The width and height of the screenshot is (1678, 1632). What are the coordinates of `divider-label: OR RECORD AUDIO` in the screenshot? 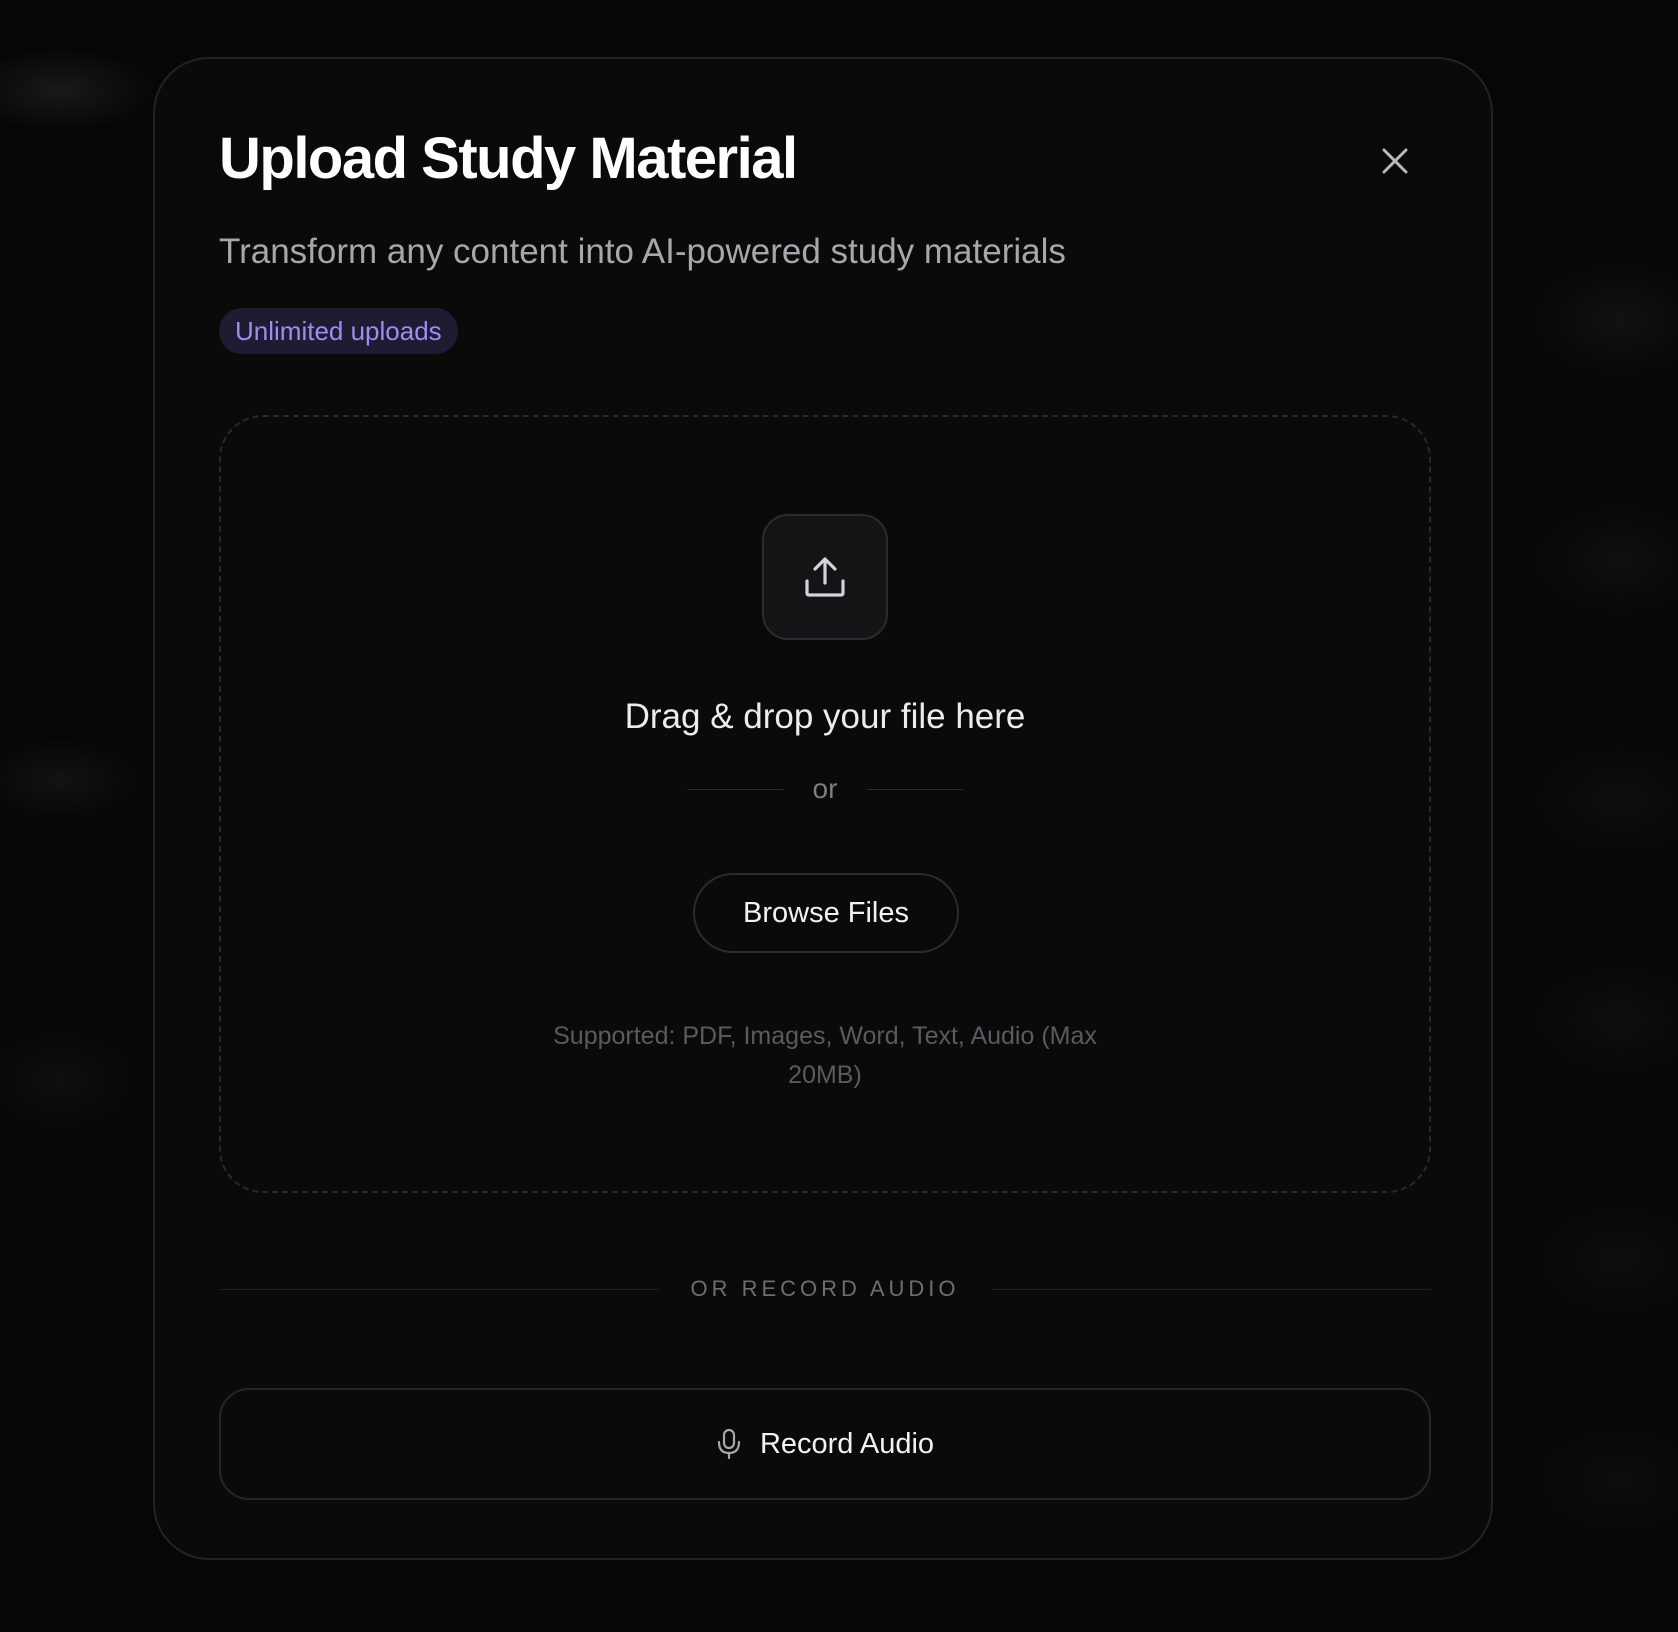 It's located at (825, 1288).